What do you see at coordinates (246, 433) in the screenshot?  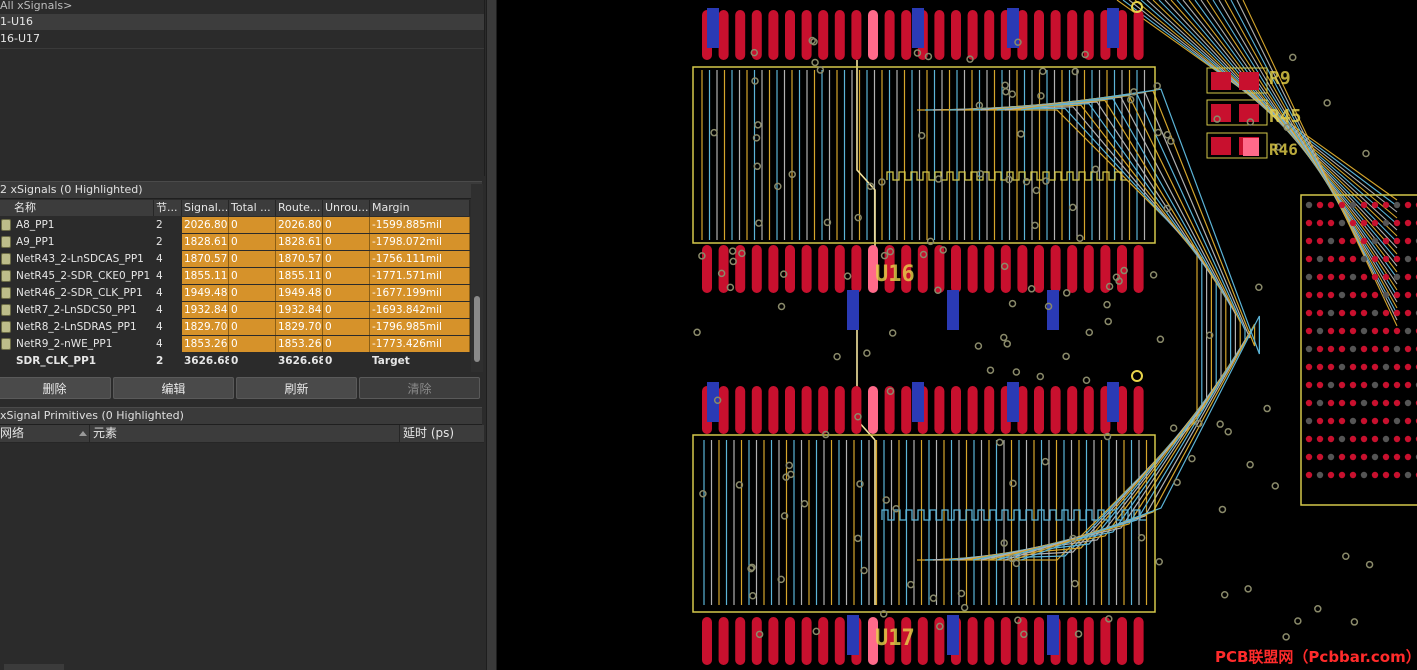 I see `col-header-element: 元素` at bounding box center [246, 433].